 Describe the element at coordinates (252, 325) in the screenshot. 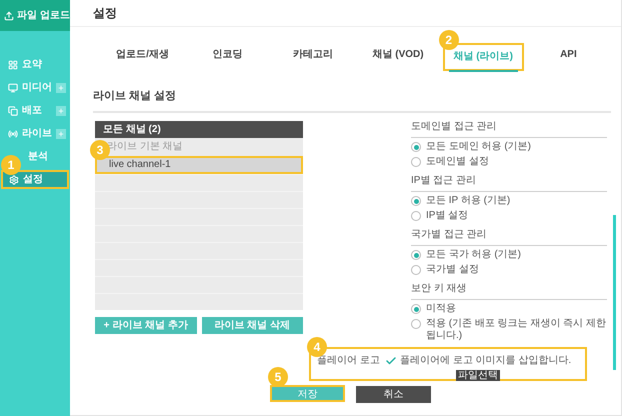

I see `channel-button: 라이브 채널 삭제` at that location.